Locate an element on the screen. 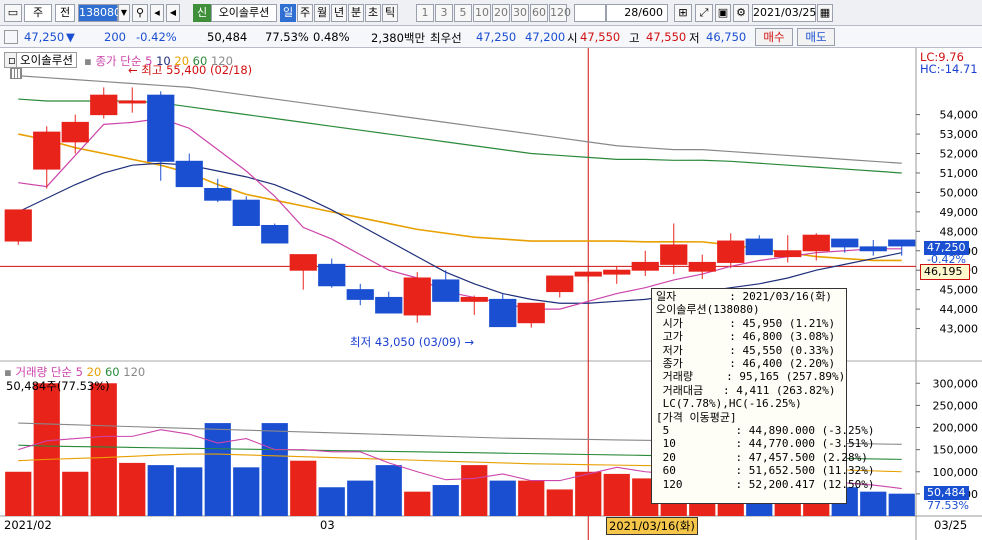 This screenshot has height=540, width=982. window-menu-icon: ▭ is located at coordinates (13, 13).